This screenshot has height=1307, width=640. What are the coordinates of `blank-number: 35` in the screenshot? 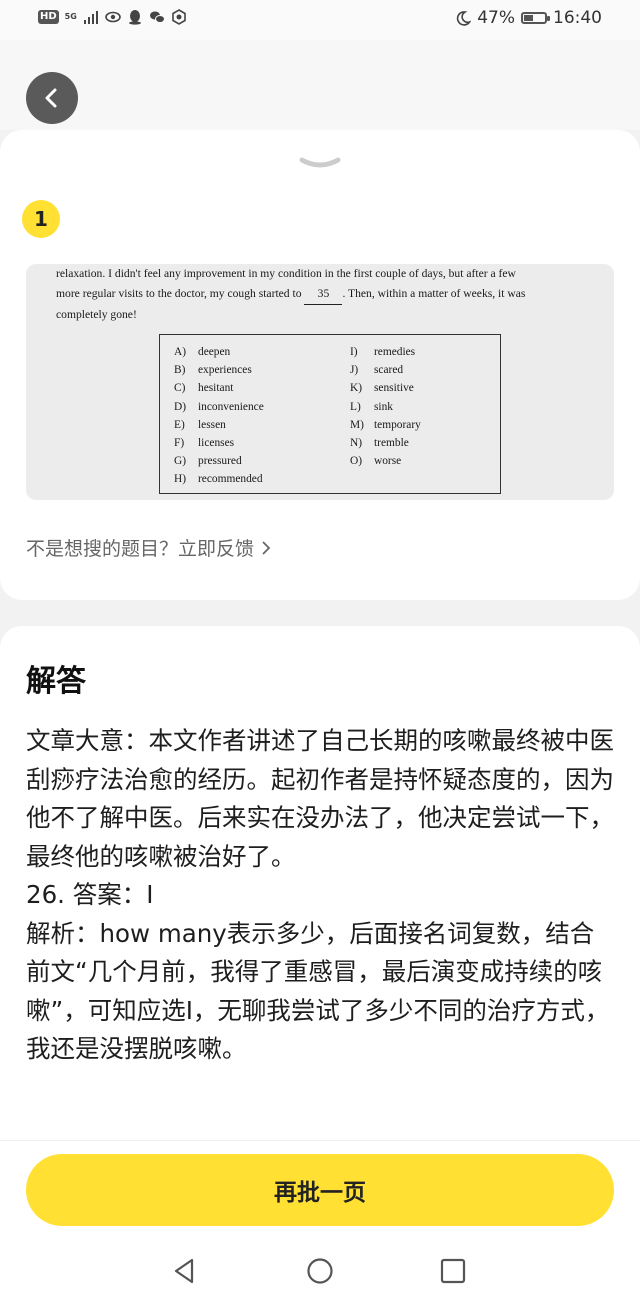 It's located at (323, 294).